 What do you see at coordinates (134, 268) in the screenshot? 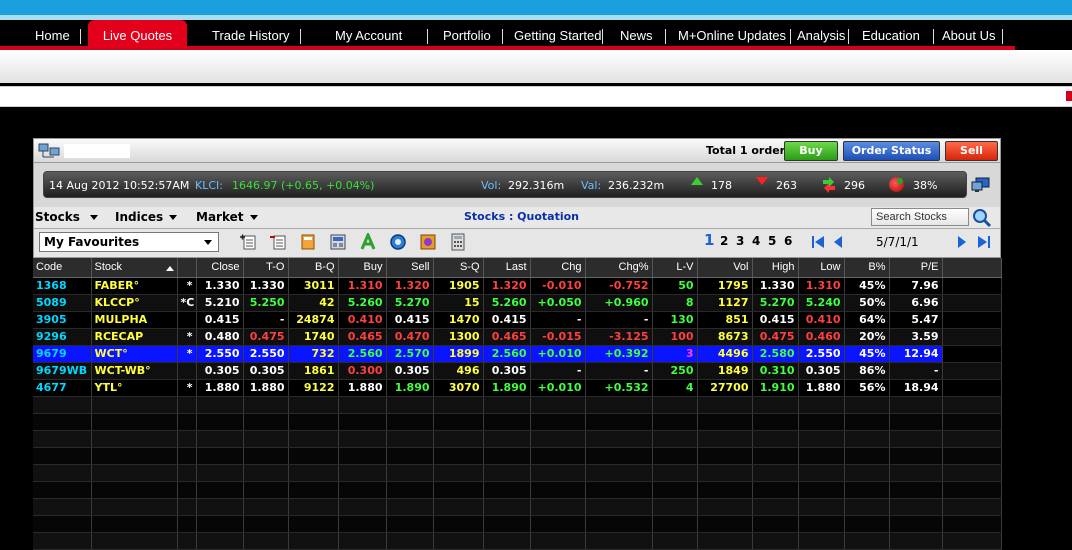
I see `col-header-stock: Stock` at bounding box center [134, 268].